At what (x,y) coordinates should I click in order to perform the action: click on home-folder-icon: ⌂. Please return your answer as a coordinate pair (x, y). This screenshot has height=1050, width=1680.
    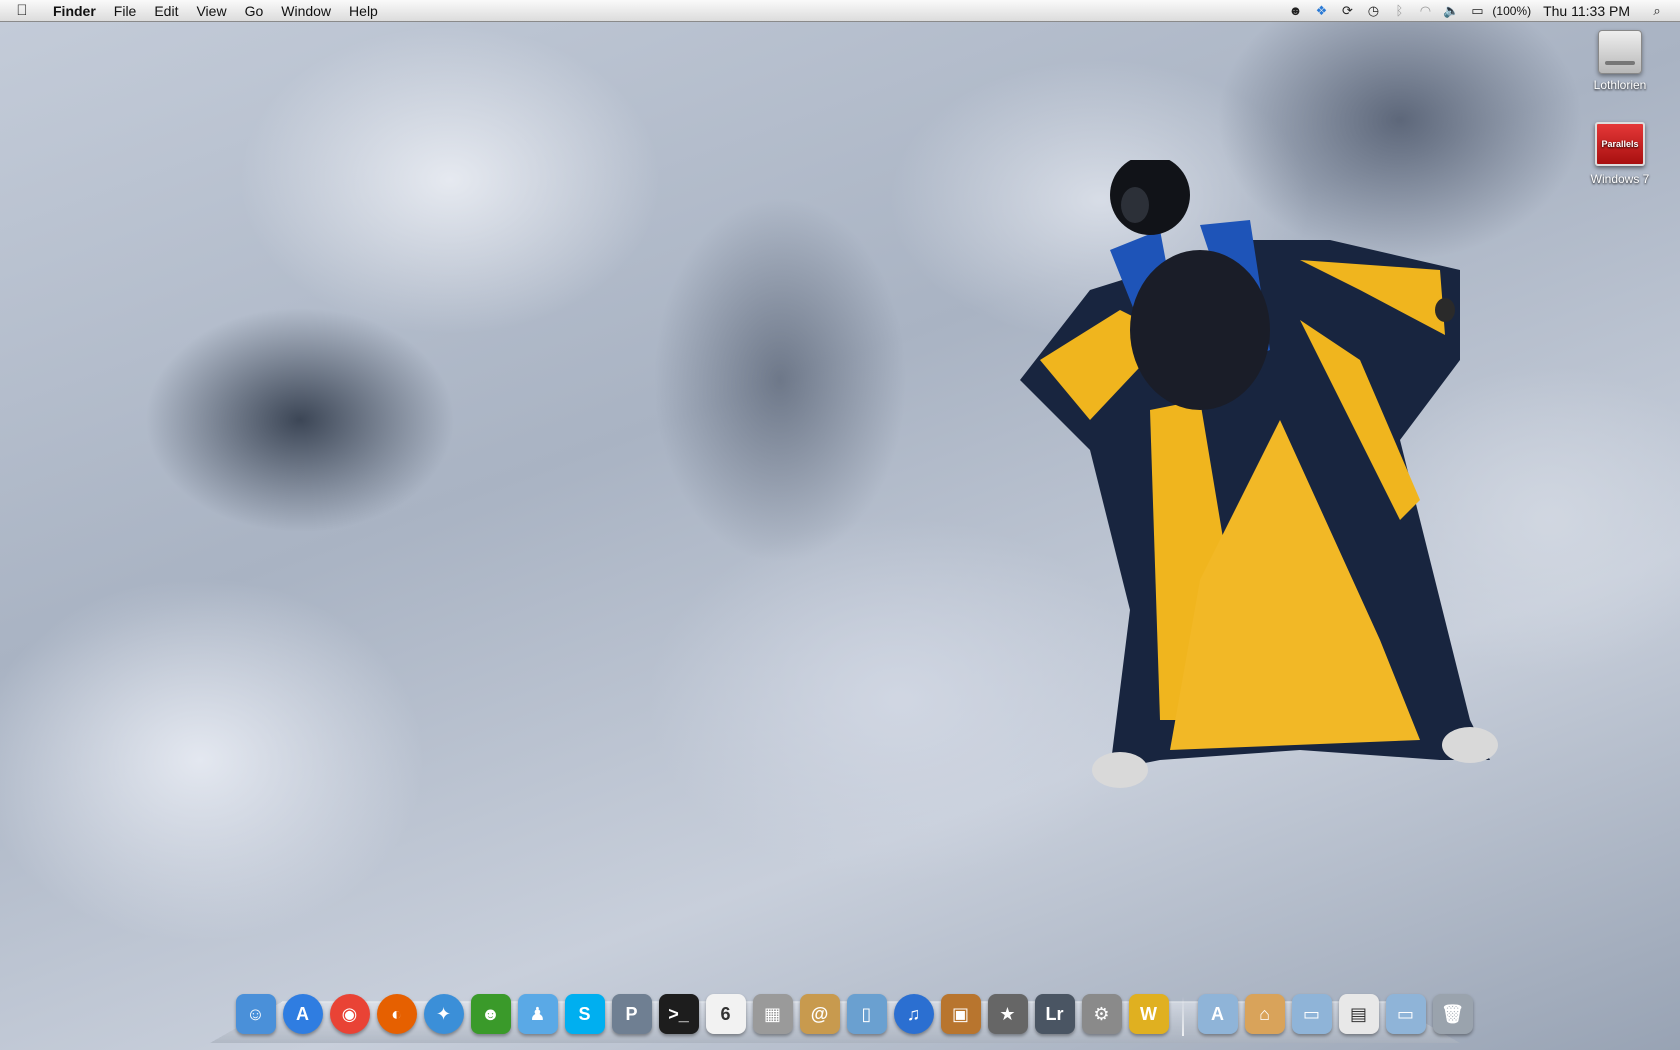
    Looking at the image, I should click on (1264, 1014).